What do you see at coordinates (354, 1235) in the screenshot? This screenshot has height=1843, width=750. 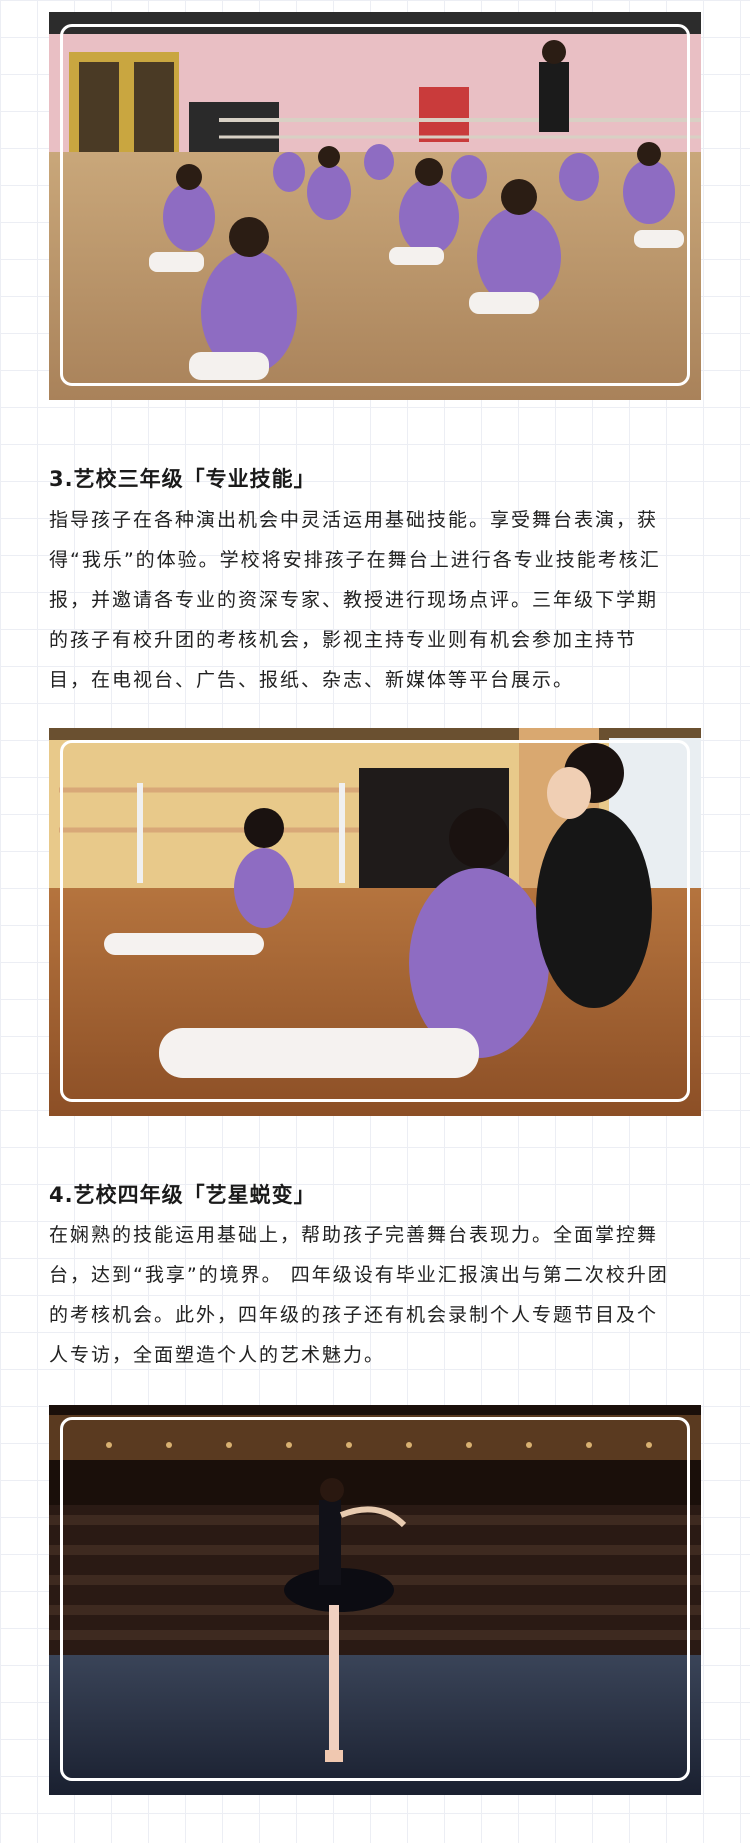 I see `text-line: 在娴熟的技能运用基础上，帮助孩子完善舞台表现力。全面掌控舞` at bounding box center [354, 1235].